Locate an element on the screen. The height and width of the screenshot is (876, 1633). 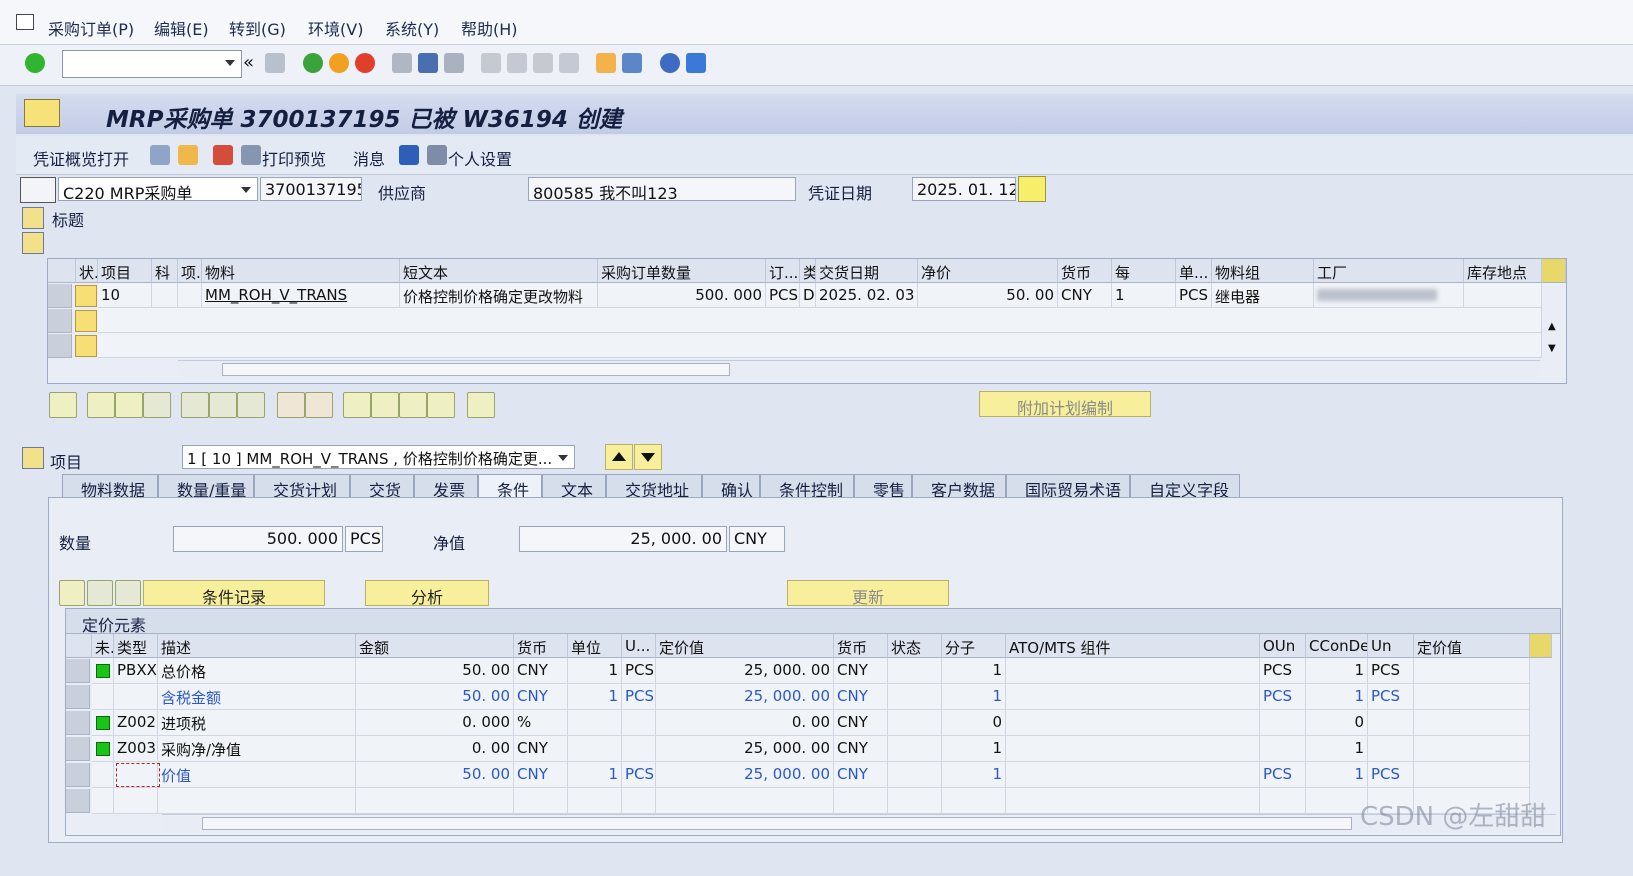
messages-button: 消息 is located at coordinates (369, 158).